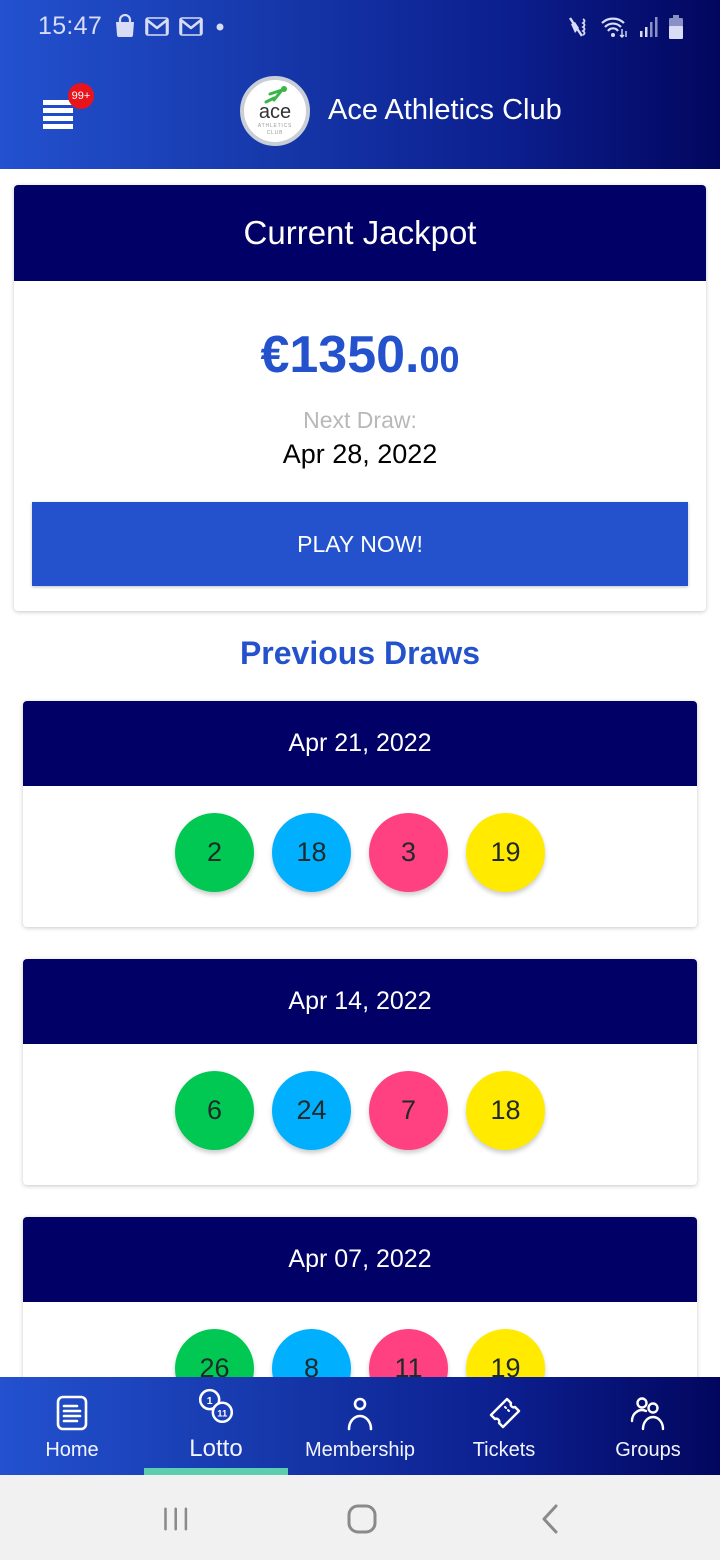  I want to click on draw-numbers: 6 24 7 18, so click(360, 1110).